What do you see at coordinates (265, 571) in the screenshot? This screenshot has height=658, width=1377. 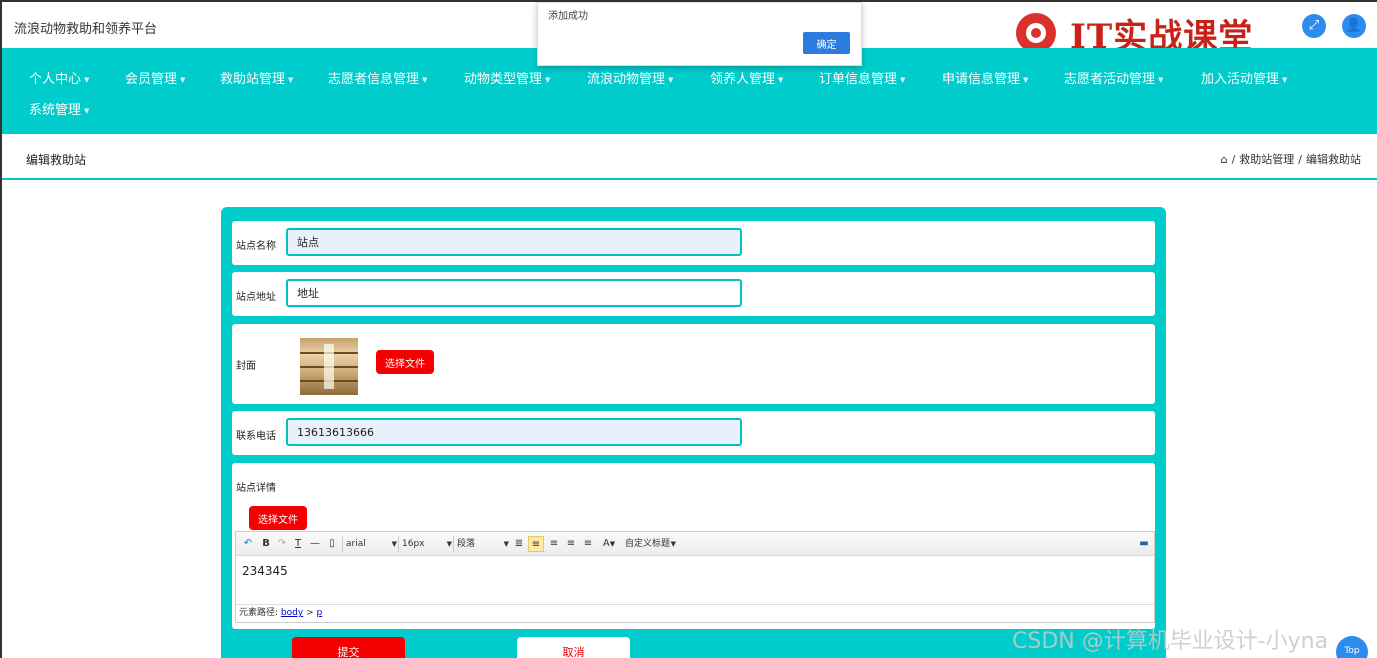 I see `editor-content: 234345` at bounding box center [265, 571].